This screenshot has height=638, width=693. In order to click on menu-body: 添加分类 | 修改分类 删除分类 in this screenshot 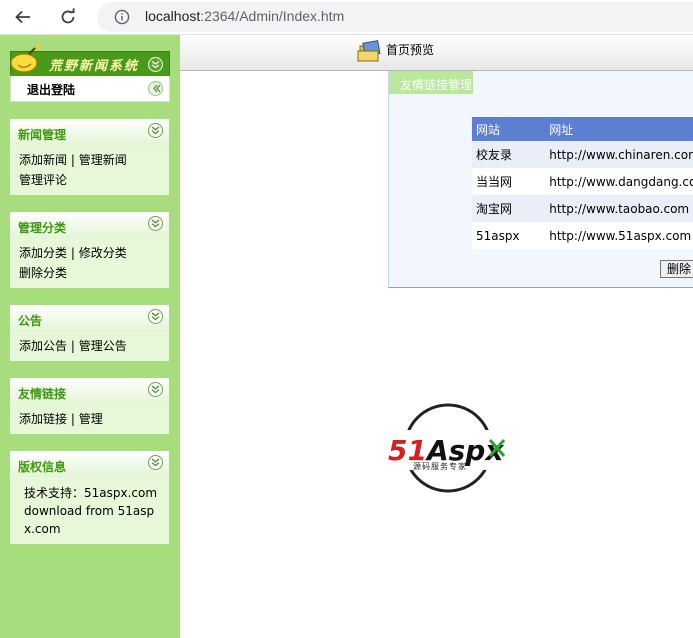, I will do `click(89, 263)`.